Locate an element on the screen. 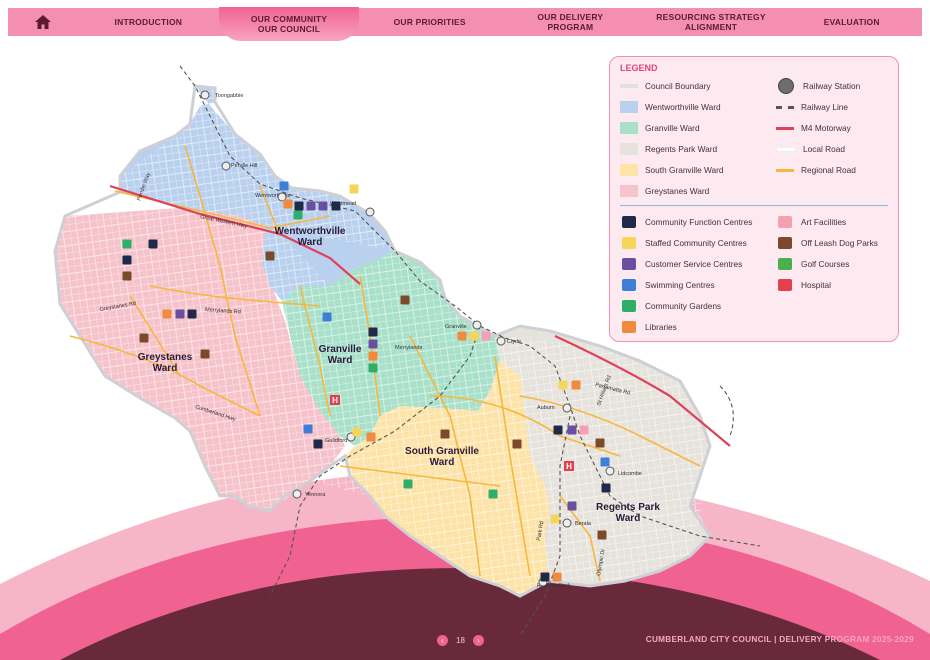 The image size is (930, 660). legend-facility-r2-label: Golf Courses is located at coordinates (825, 264).